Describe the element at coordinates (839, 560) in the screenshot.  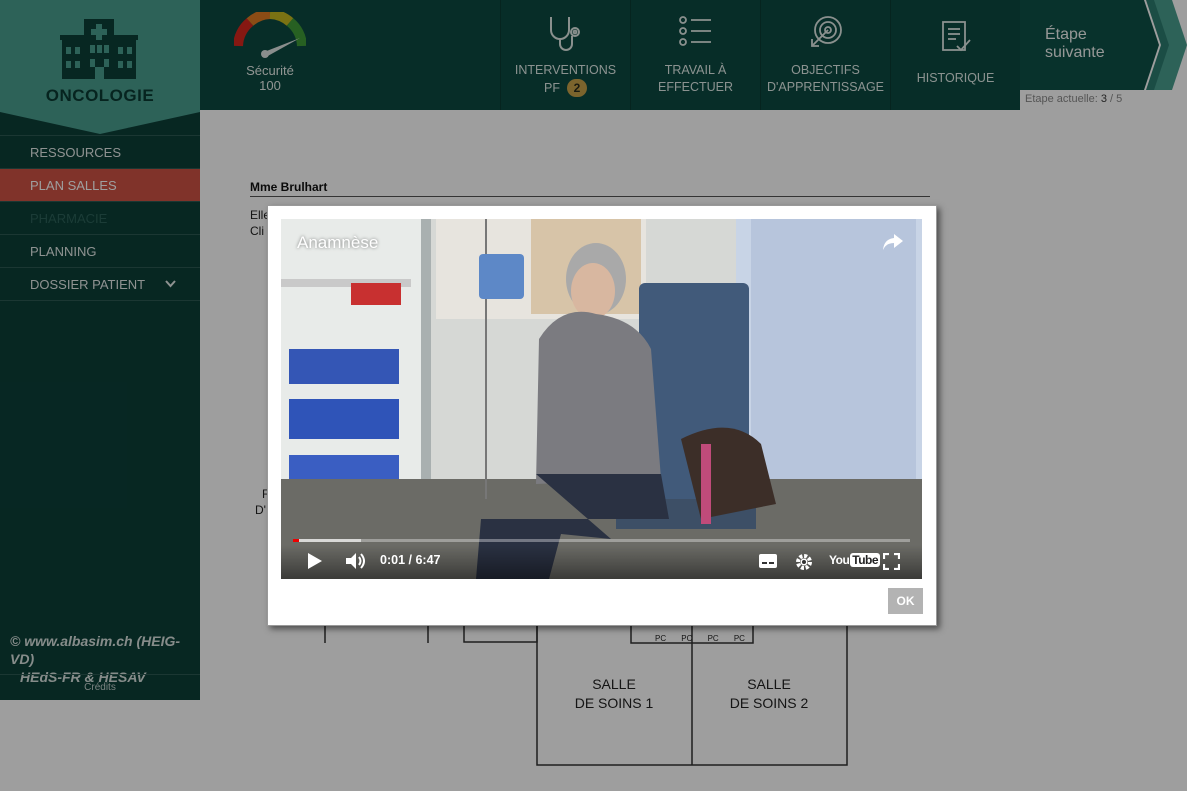
I see `youtube-logo-text: You` at that location.